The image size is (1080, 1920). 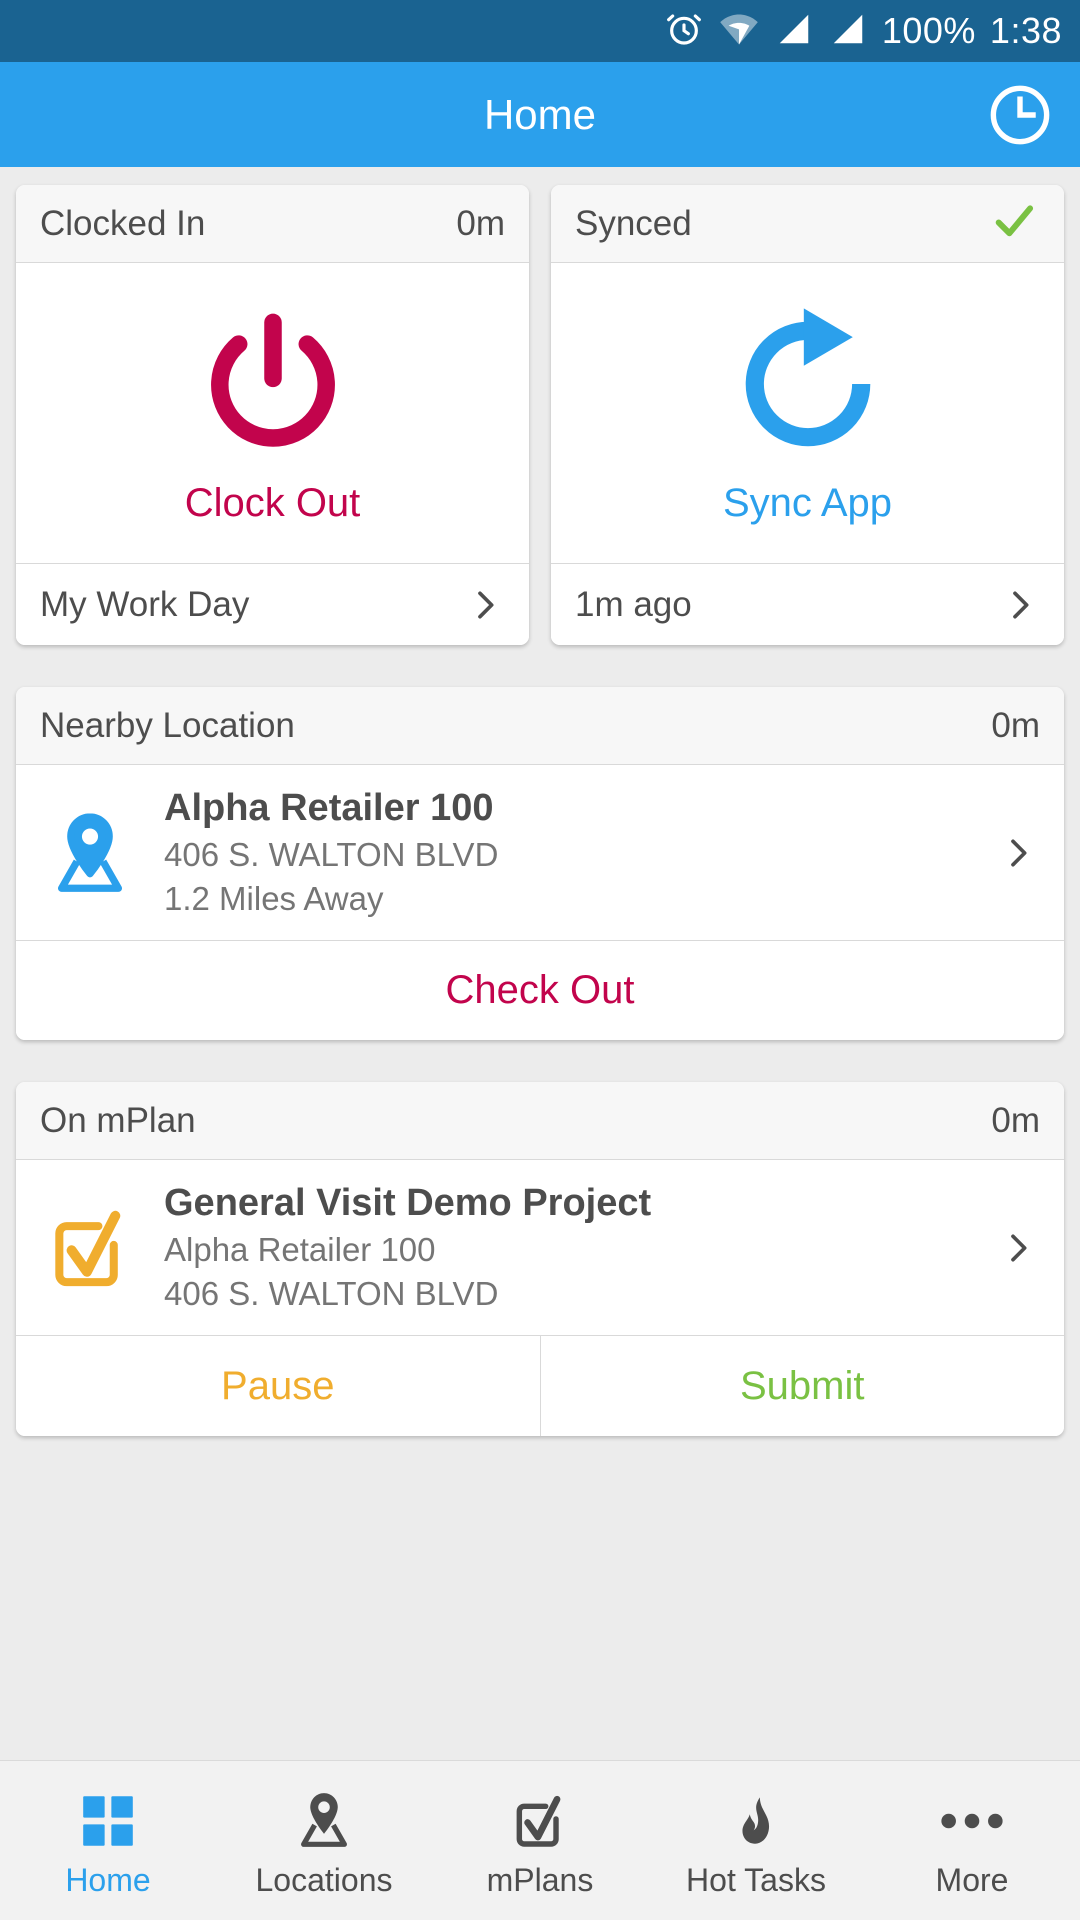 I want to click on last-sync-label: 1m ago, so click(x=633, y=604).